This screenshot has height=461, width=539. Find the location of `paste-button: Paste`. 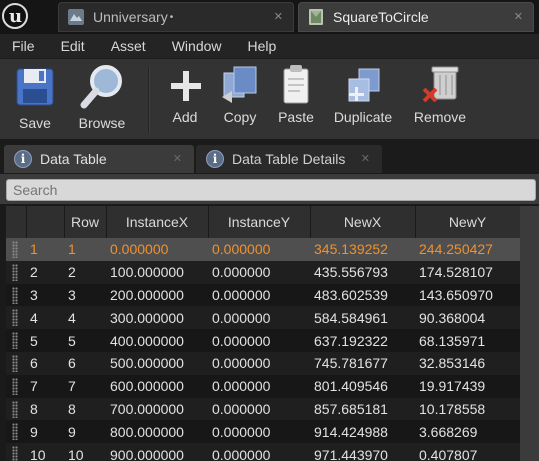

paste-button: Paste is located at coordinates (296, 94).